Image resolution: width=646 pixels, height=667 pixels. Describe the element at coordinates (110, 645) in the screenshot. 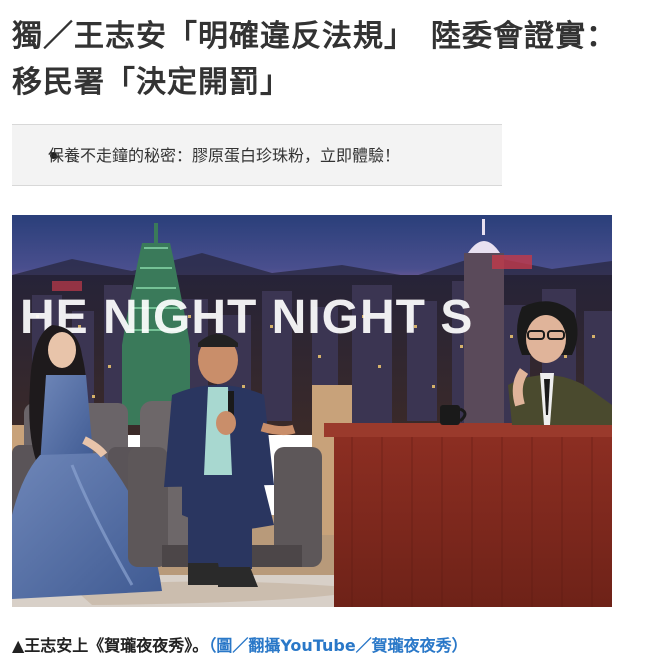

I see `caption-text: ▲王志安上《賀瓏夜夜秀》。` at that location.